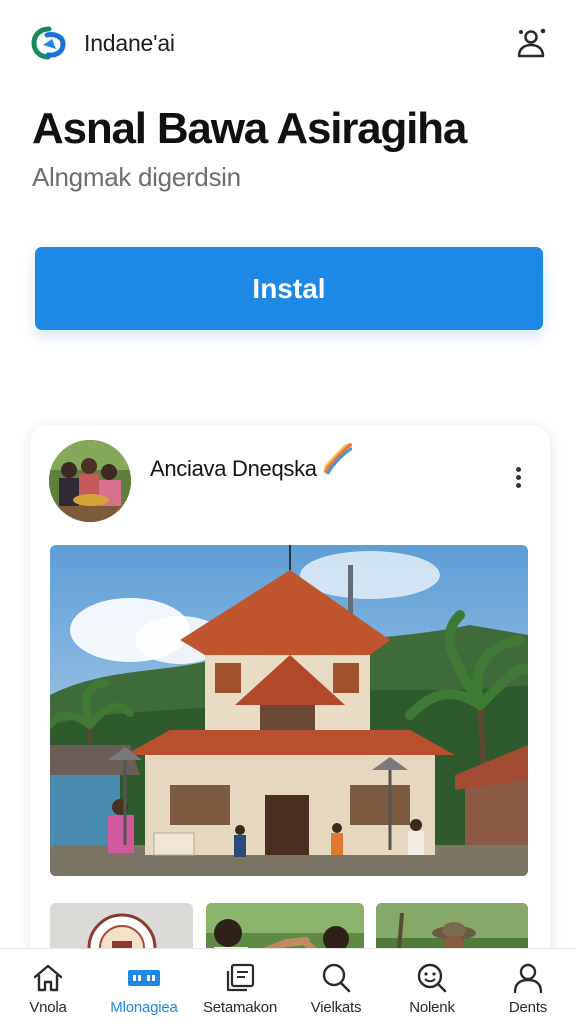  I want to click on avatar-photo-icon, so click(90, 481).